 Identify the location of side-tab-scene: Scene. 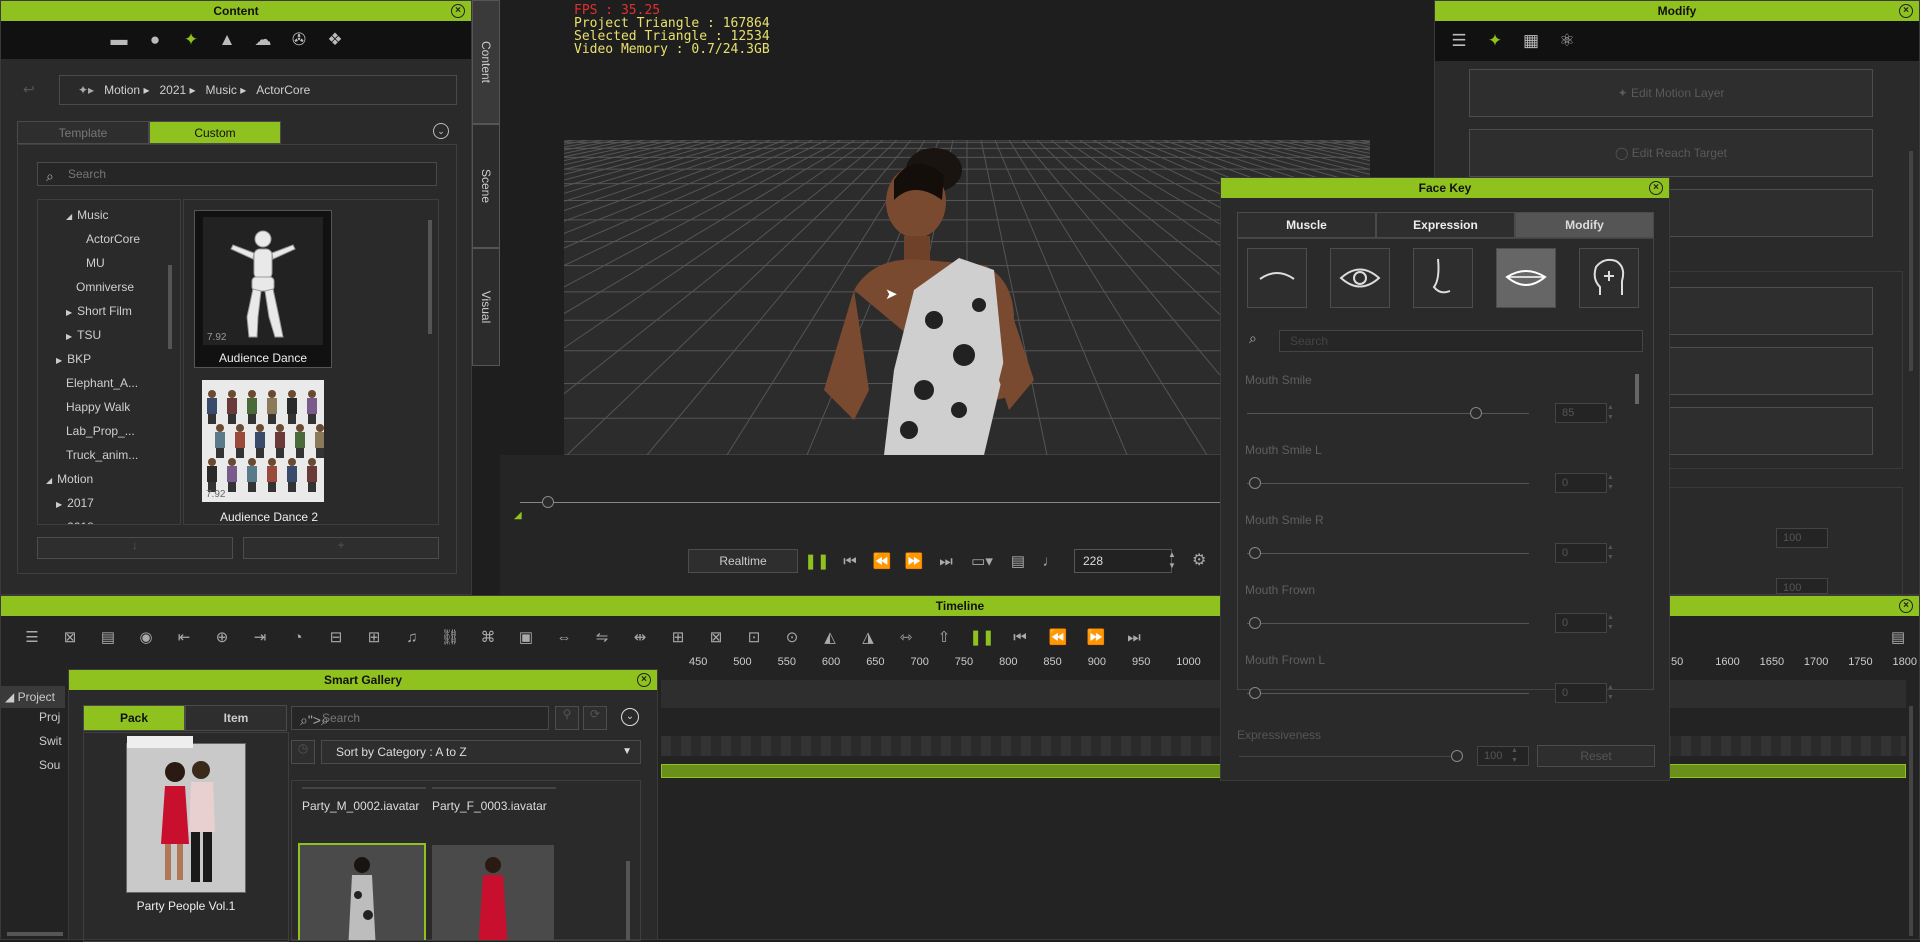
(486, 186).